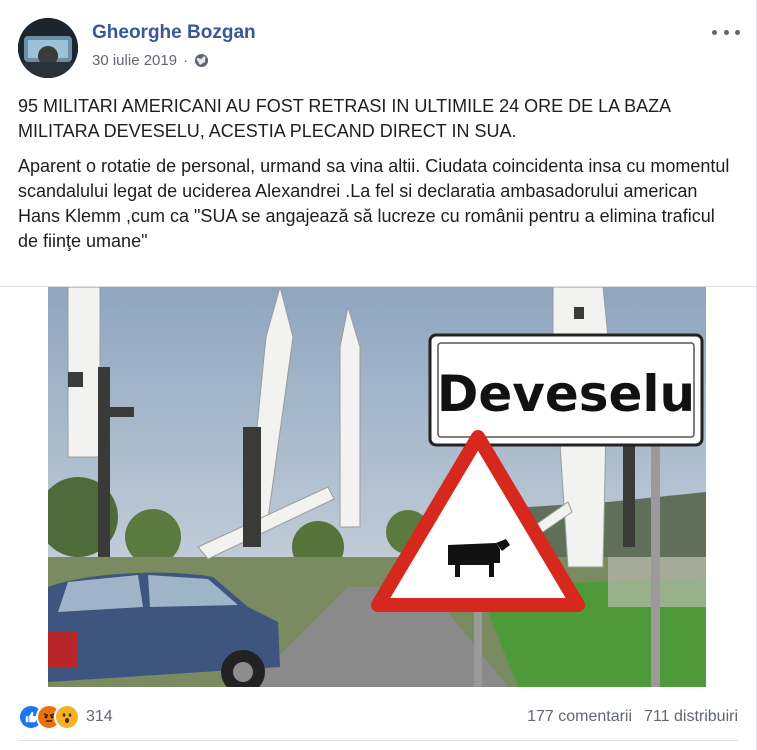  Describe the element at coordinates (201, 60) in the screenshot. I see `globe-icon` at that location.